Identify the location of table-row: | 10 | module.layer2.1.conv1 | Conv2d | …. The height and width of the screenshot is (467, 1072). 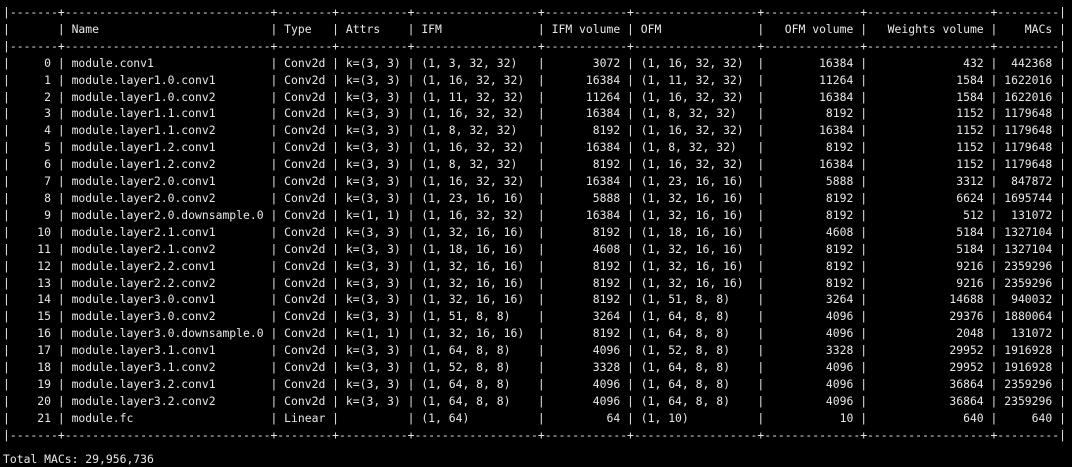
(534, 231).